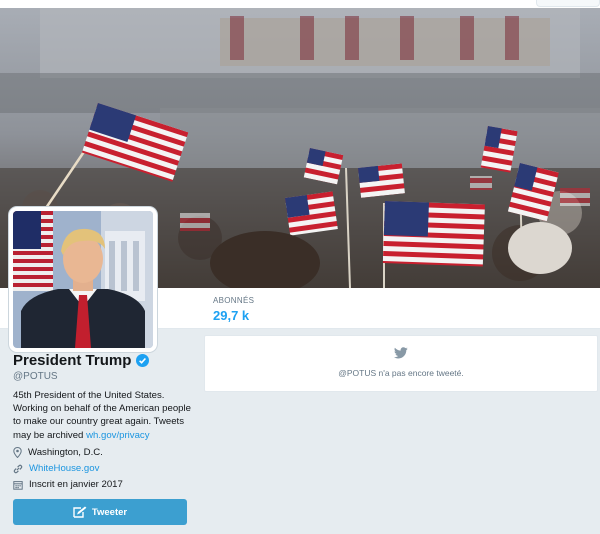  I want to click on avatar-image, so click(83, 279).